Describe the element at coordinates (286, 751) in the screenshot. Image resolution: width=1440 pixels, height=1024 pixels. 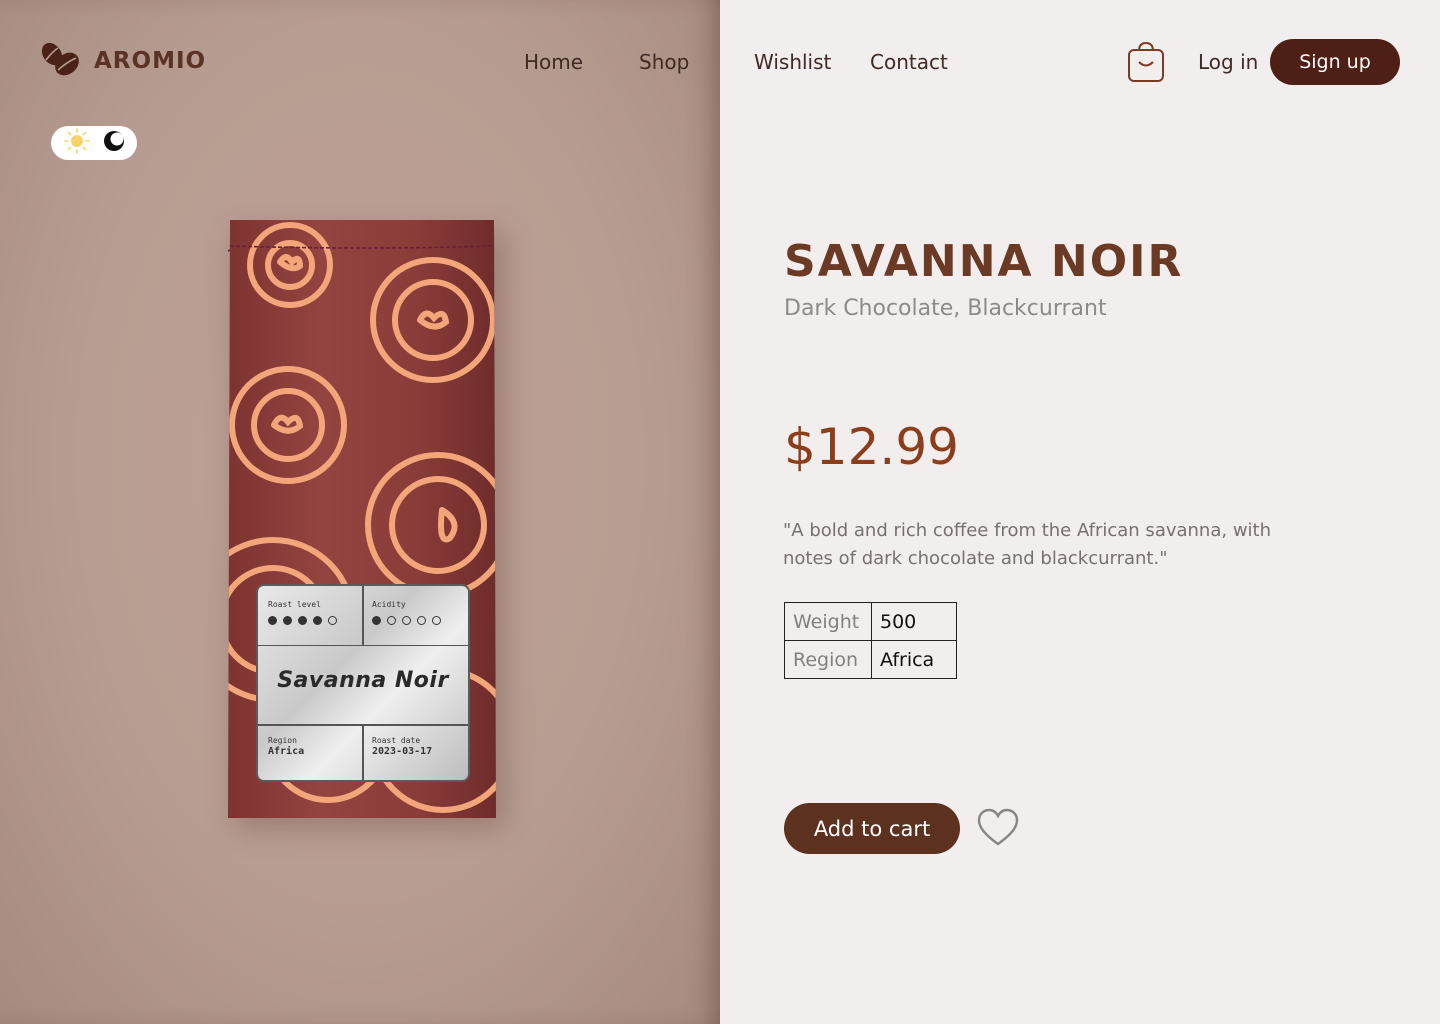
I see `region-value: Africa` at that location.